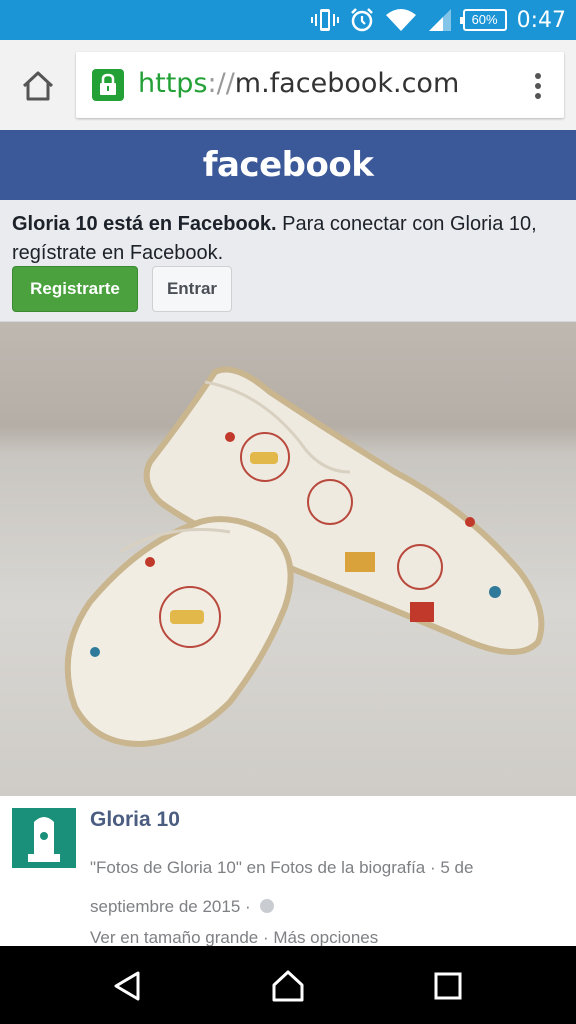 The image size is (576, 1024). I want to click on register-button: Registrarte, so click(75, 289).